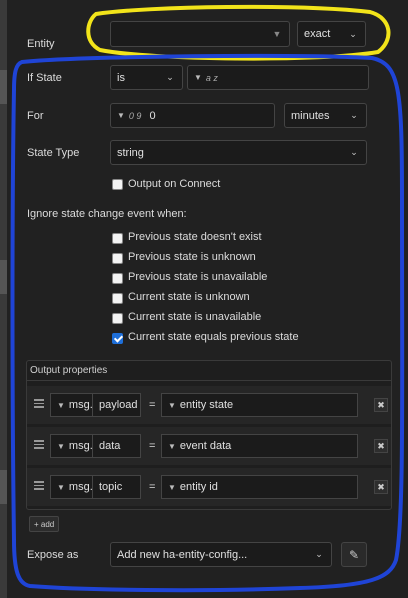 Image resolution: width=408 pixels, height=598 pixels. I want to click on output-property-row: ▼ msg. data = ▼ event data ✖, so click(209, 446).